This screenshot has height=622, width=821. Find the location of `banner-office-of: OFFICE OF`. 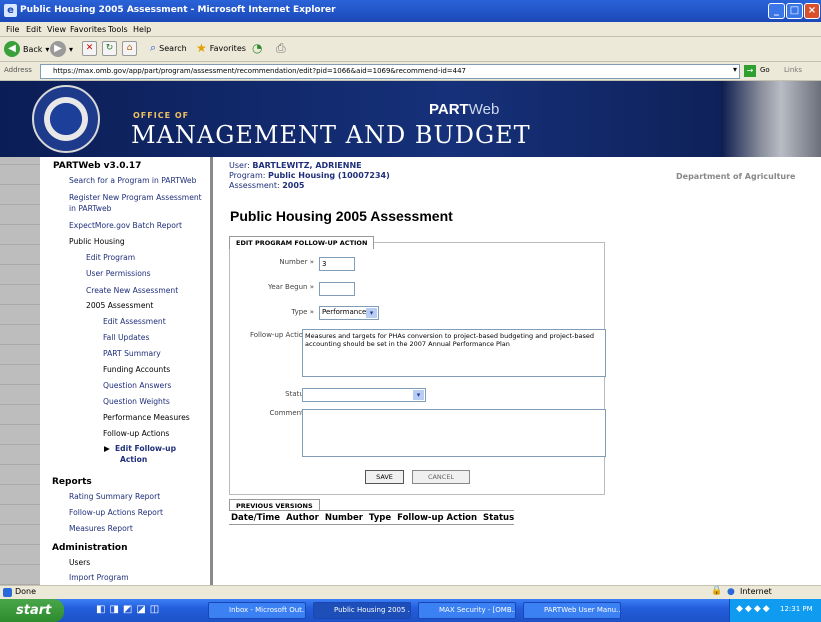

banner-office-of: OFFICE OF is located at coordinates (161, 115).